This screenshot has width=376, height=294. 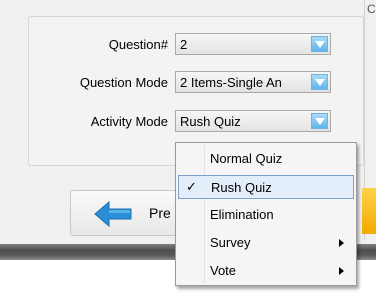 I want to click on check-icon: ✓, so click(x=191, y=186).